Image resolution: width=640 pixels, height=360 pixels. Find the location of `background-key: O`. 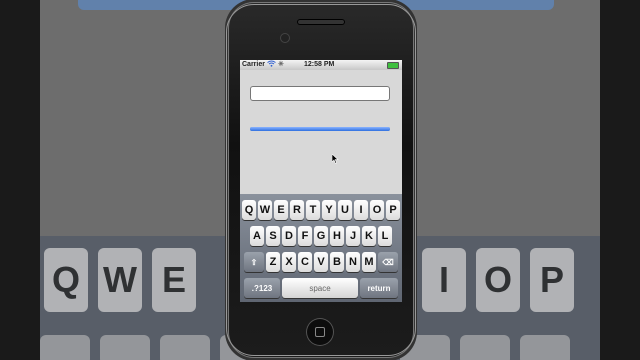

background-key: O is located at coordinates (498, 280).